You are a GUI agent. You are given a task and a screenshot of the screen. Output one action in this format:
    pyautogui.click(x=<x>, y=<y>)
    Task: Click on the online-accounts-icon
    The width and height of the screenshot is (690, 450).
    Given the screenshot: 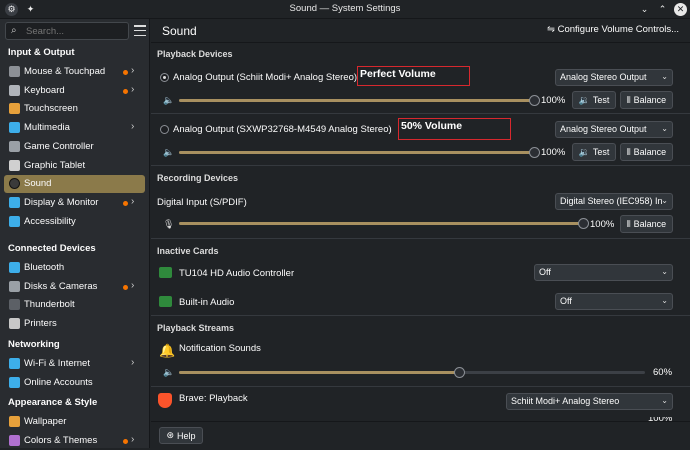 What is the action you would take?
    pyautogui.click(x=14, y=382)
    